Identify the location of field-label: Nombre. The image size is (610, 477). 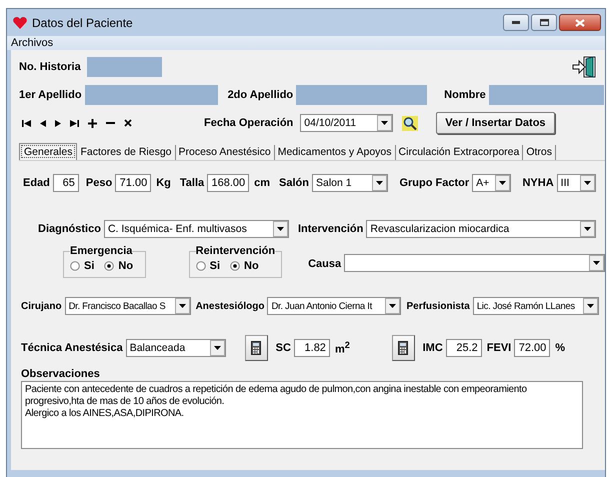
(465, 95).